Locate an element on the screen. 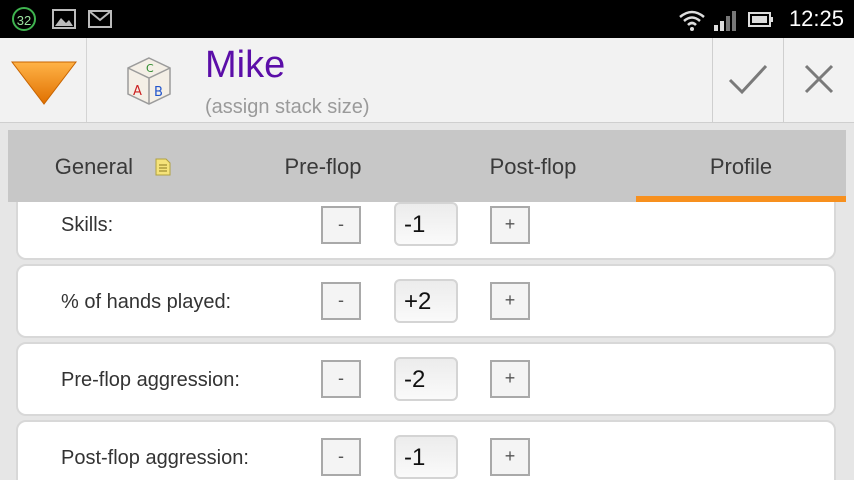 This screenshot has height=480, width=854. abc-blocks-icon: C A B is located at coordinates (149, 81).